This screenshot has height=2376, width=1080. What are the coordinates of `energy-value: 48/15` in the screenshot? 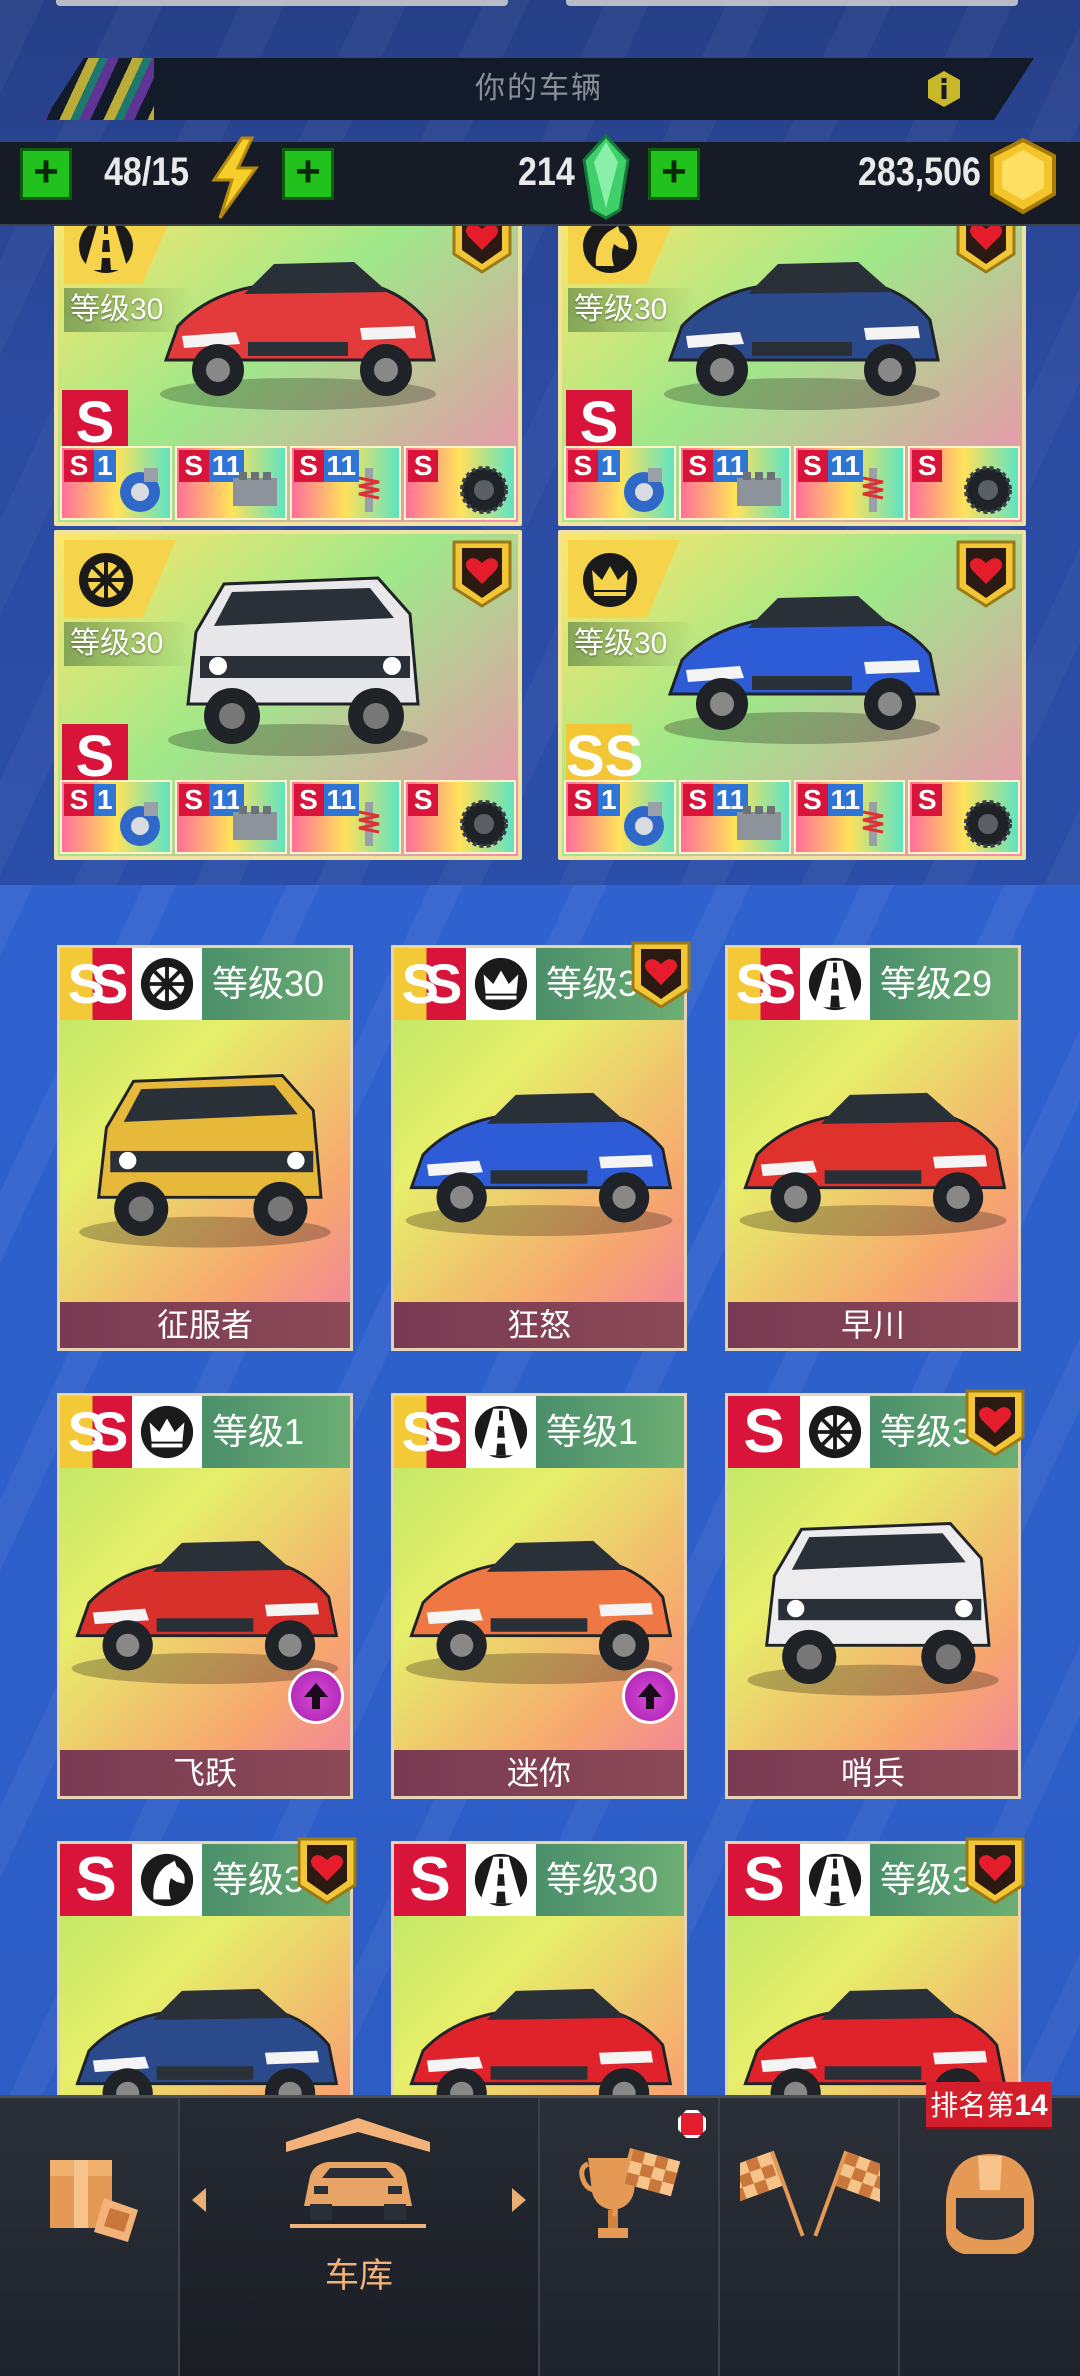 It's located at (147, 172).